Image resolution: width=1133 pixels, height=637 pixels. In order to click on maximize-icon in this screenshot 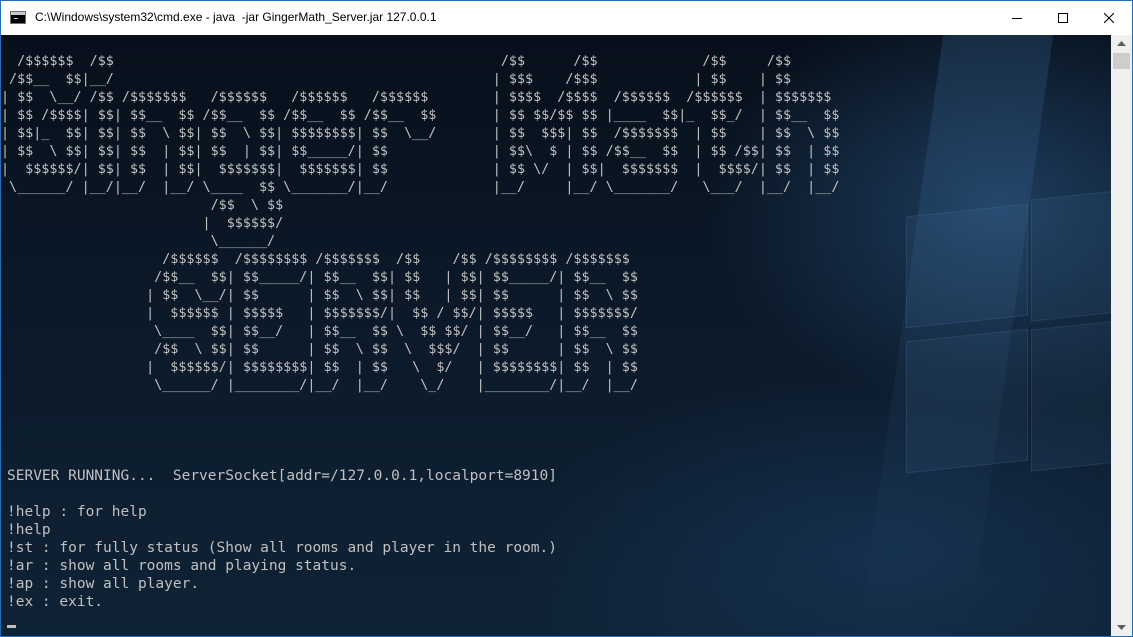, I will do `click(1063, 18)`.